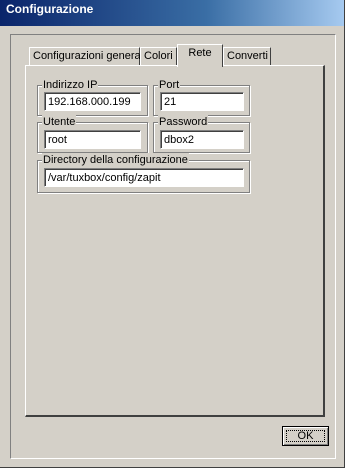 The image size is (345, 468). I want to click on user-field: root, so click(92, 139).